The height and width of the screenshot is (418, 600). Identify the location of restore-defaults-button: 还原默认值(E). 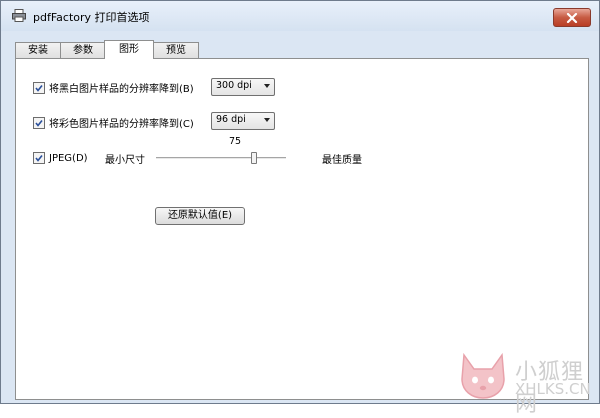
(200, 216).